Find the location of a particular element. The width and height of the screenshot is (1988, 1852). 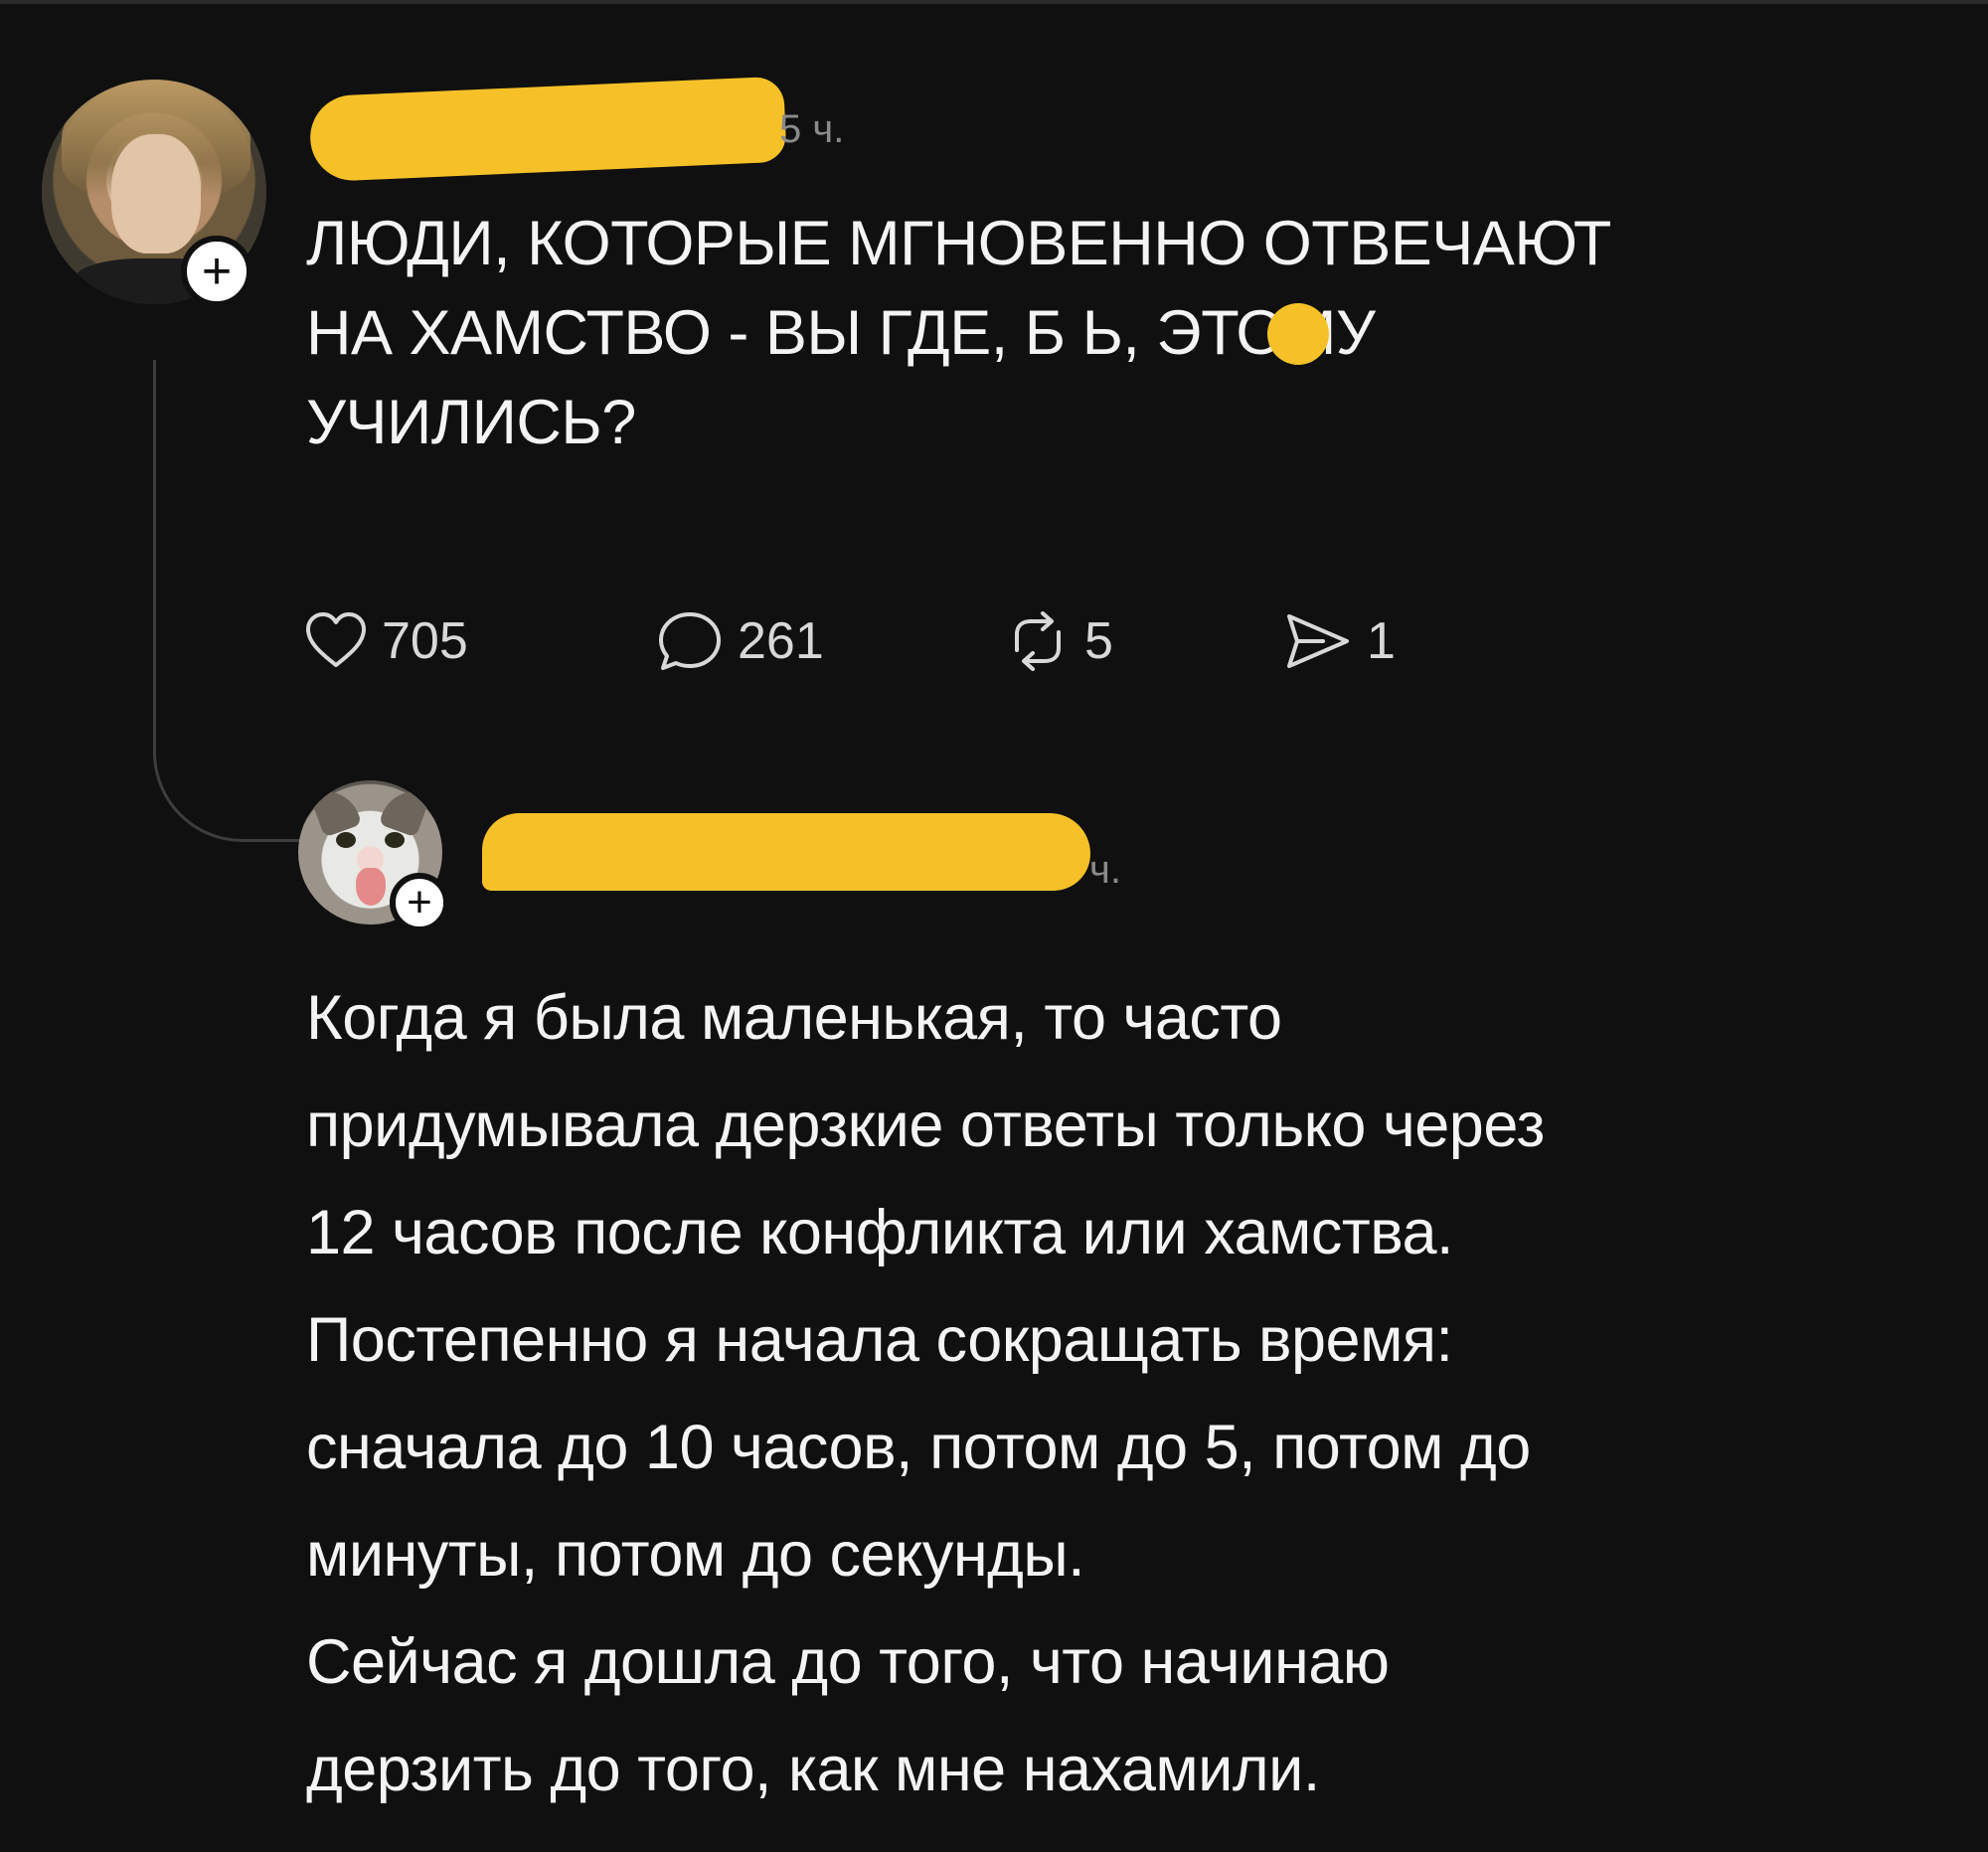

reply-line-4: Постепенно я начала сокращать время: is located at coordinates (879, 1340).